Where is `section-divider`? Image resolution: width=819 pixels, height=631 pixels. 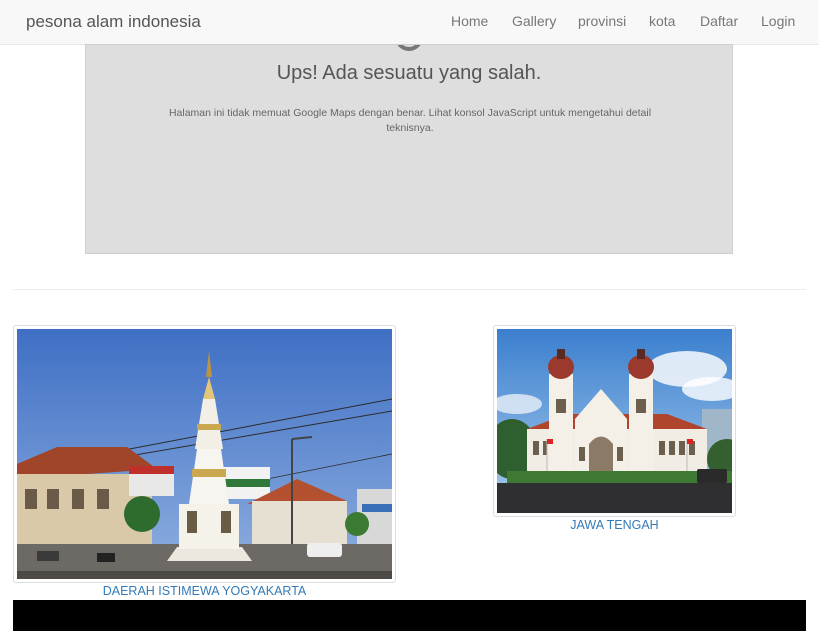
section-divider is located at coordinates (409, 289).